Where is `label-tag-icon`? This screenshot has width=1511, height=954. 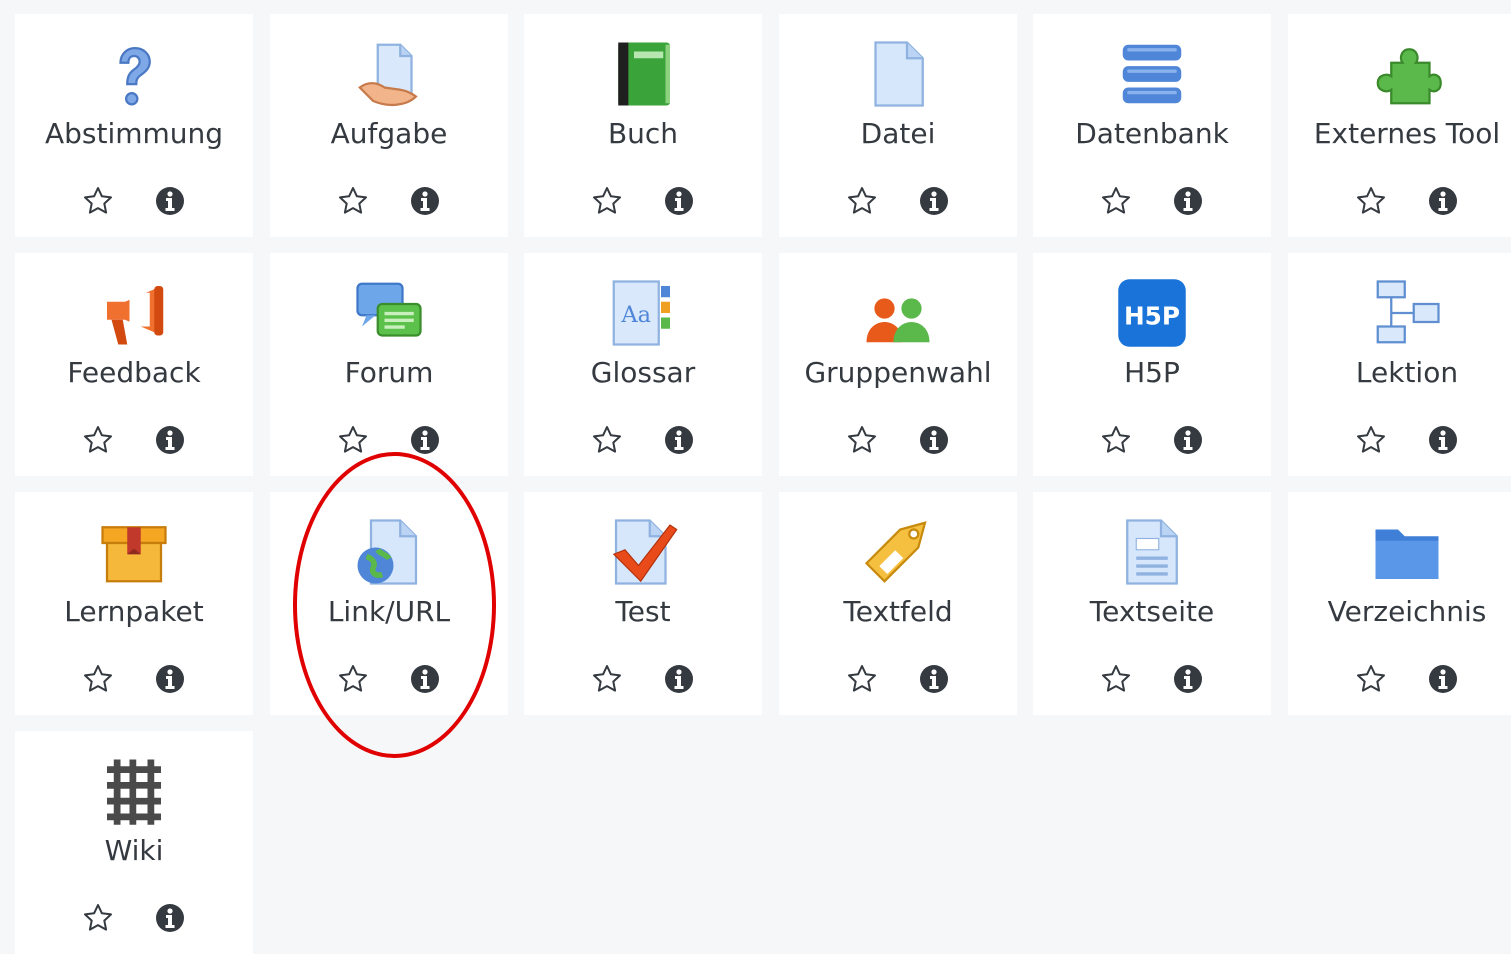
label-tag-icon is located at coordinates (898, 552).